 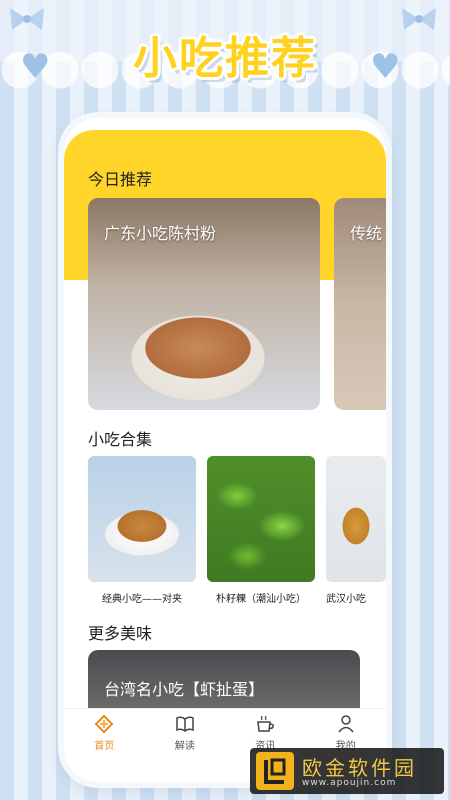 I want to click on tab-read: 解读, so click(x=185, y=737).